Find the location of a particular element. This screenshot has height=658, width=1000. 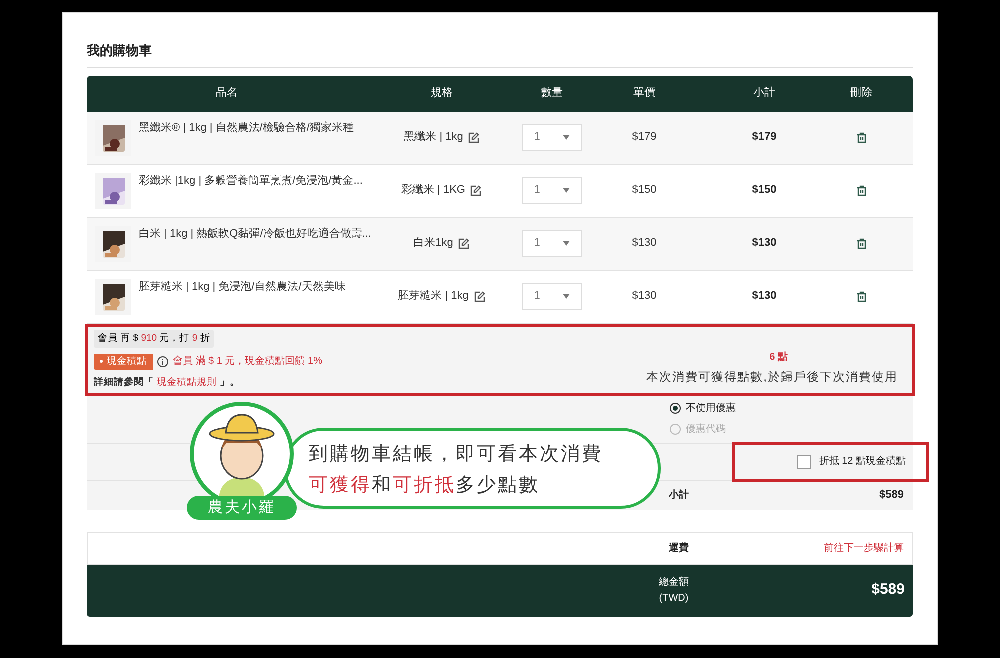

column-header: 數量 is located at coordinates (552, 94).